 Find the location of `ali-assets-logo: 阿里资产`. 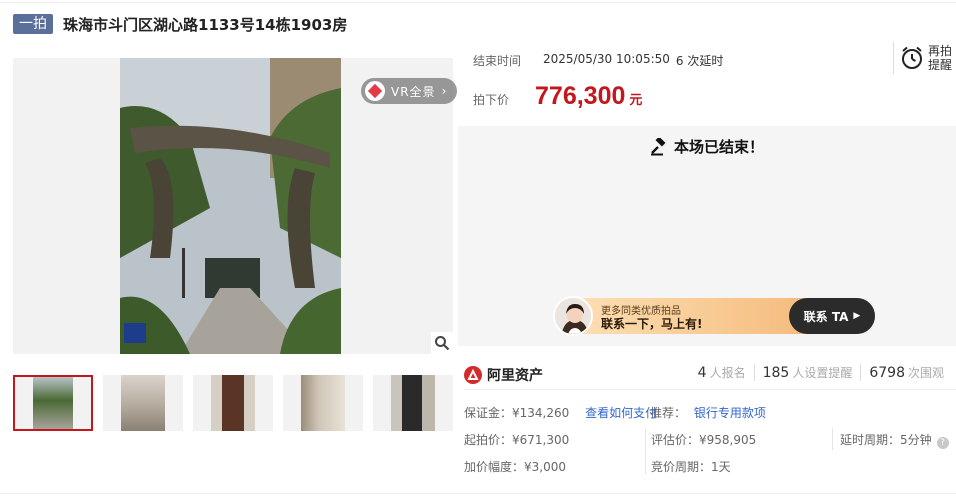

ali-assets-logo: 阿里资产 is located at coordinates (503, 375).